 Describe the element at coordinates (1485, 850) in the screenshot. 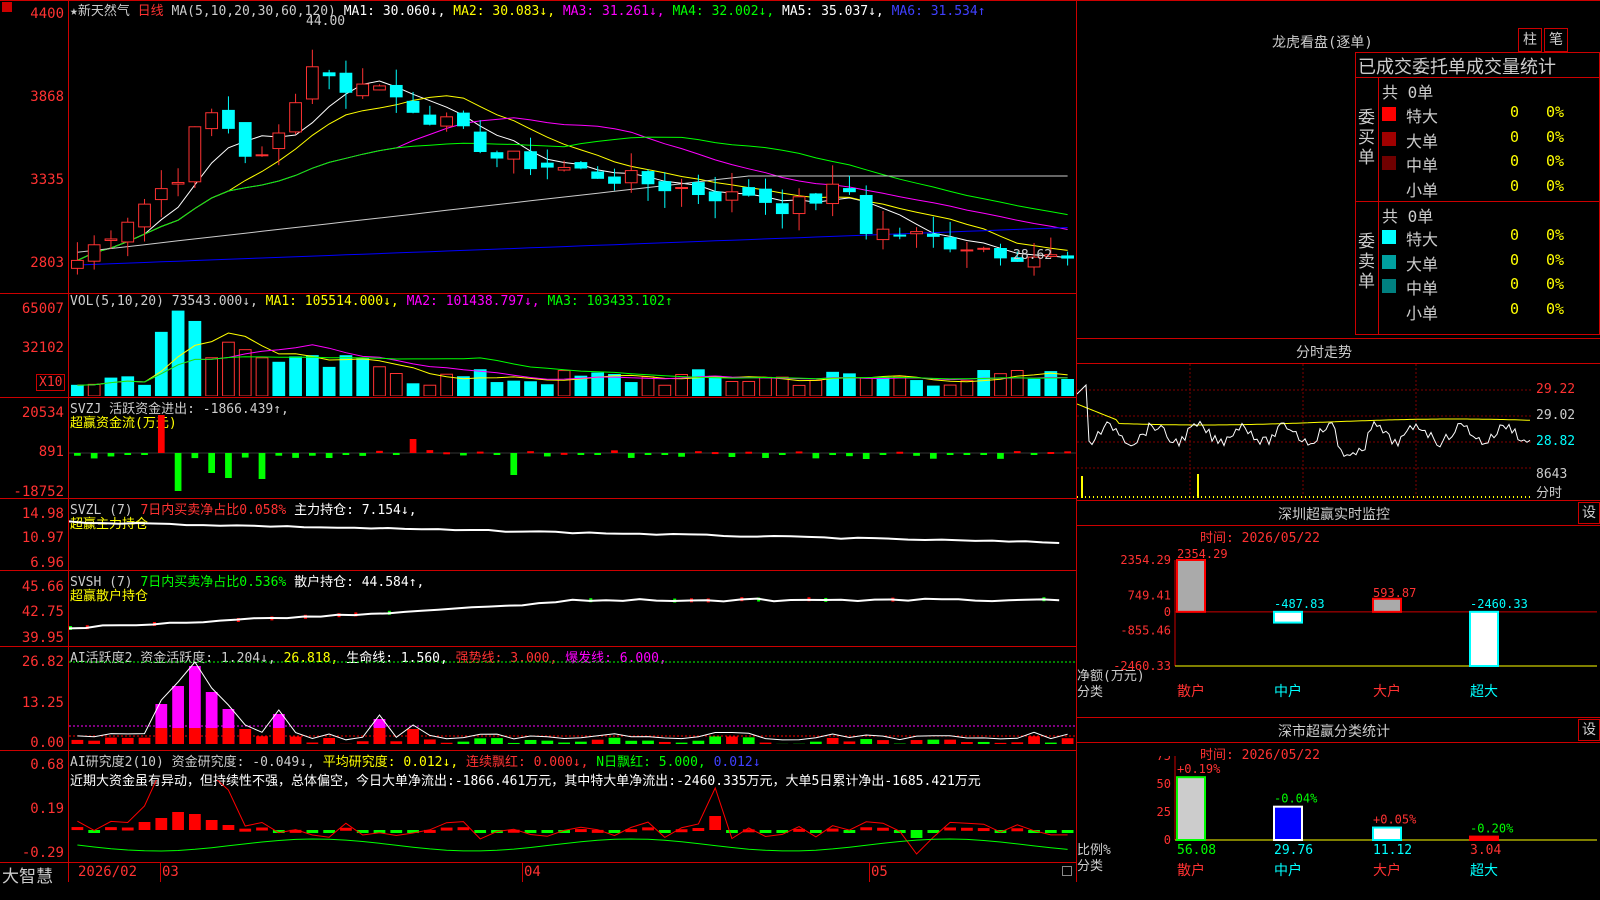

I see `ratio-value-label: 3.04` at that location.